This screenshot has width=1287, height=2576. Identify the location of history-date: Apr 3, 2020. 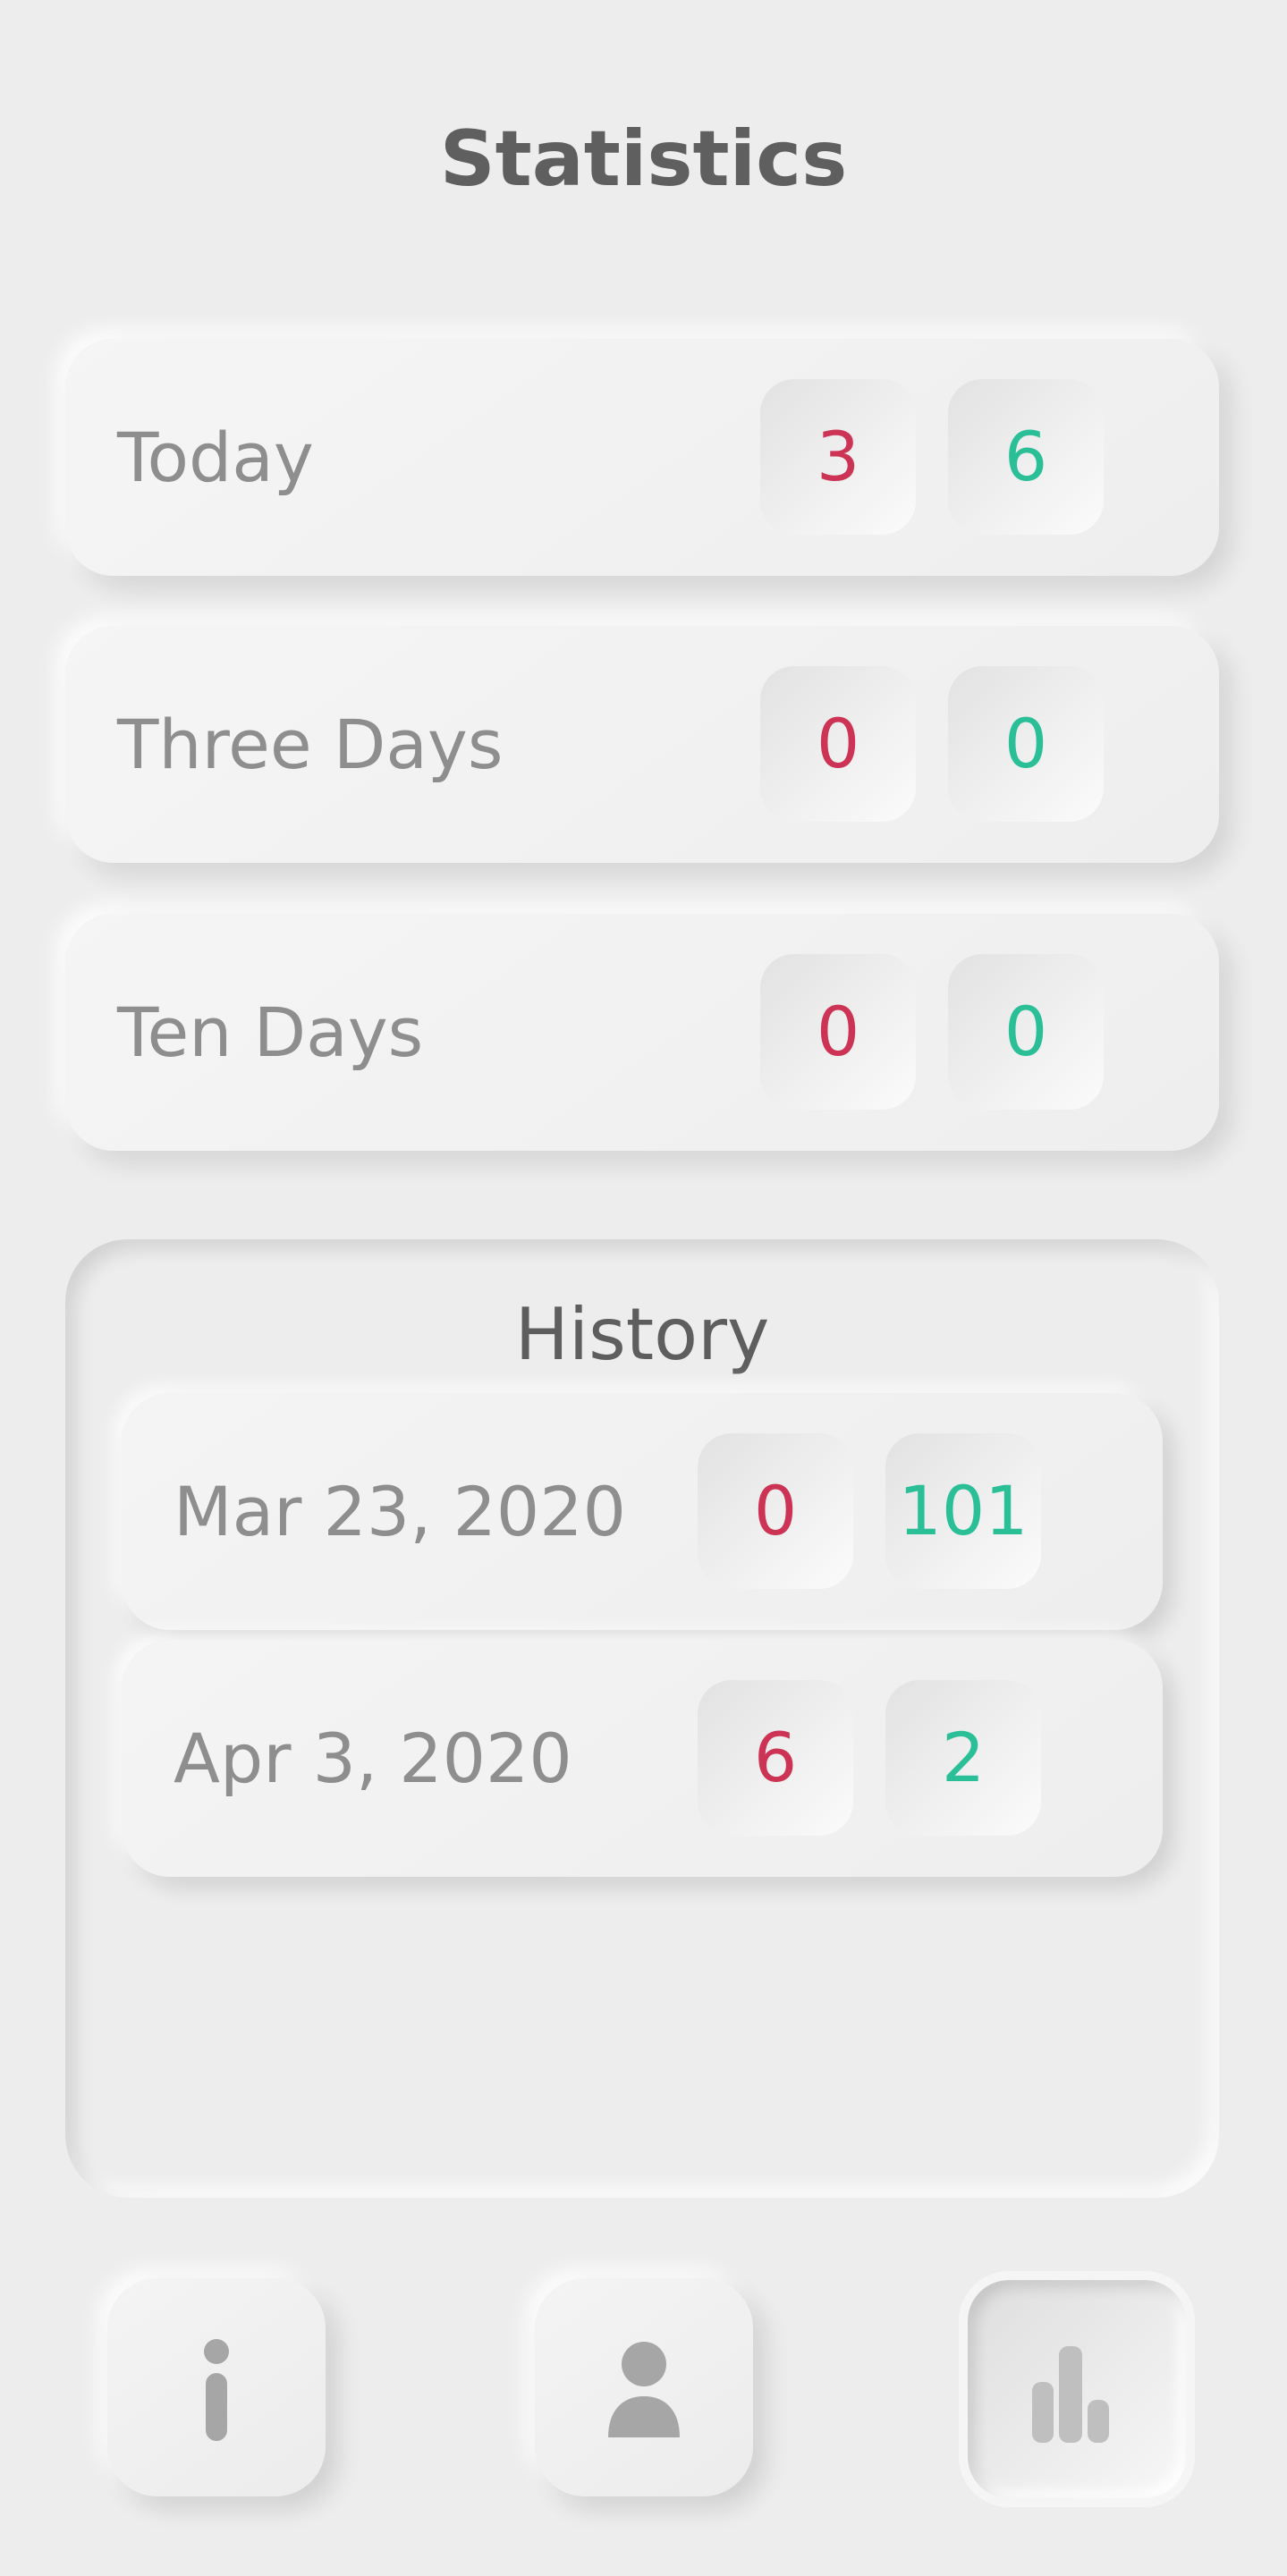
(373, 1758).